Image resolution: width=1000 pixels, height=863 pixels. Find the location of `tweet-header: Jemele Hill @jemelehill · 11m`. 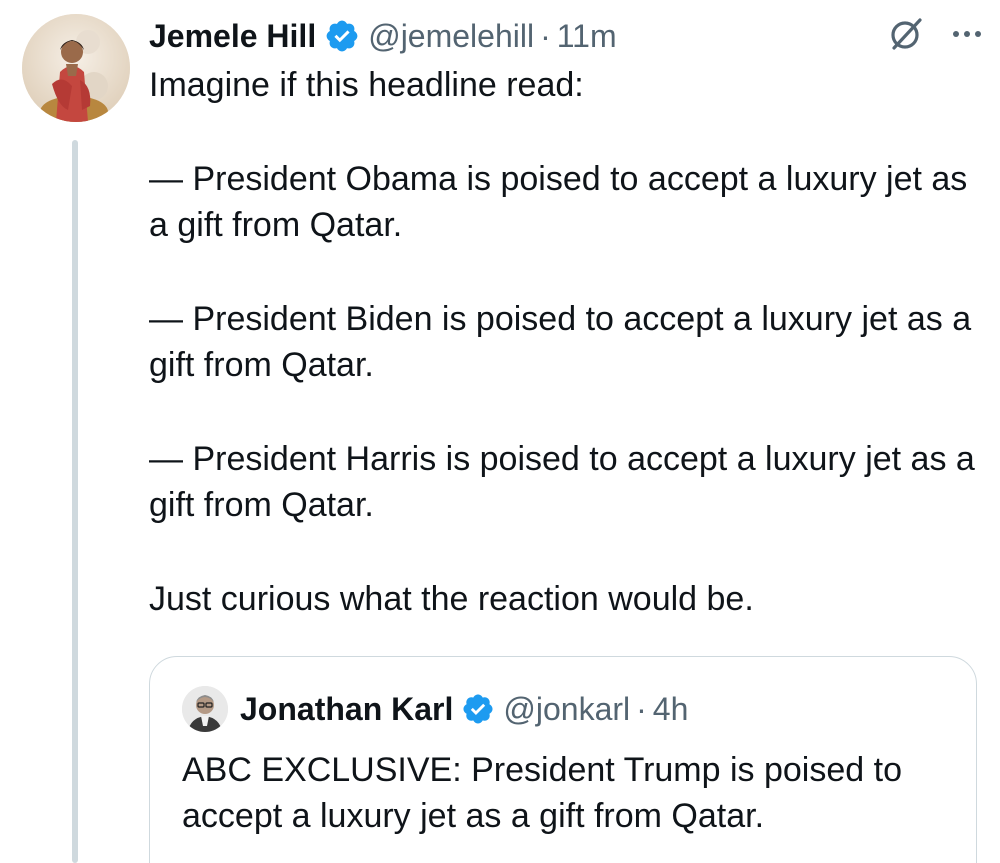

tweet-header: Jemele Hill @jemelehill · 11m is located at coordinates (383, 36).